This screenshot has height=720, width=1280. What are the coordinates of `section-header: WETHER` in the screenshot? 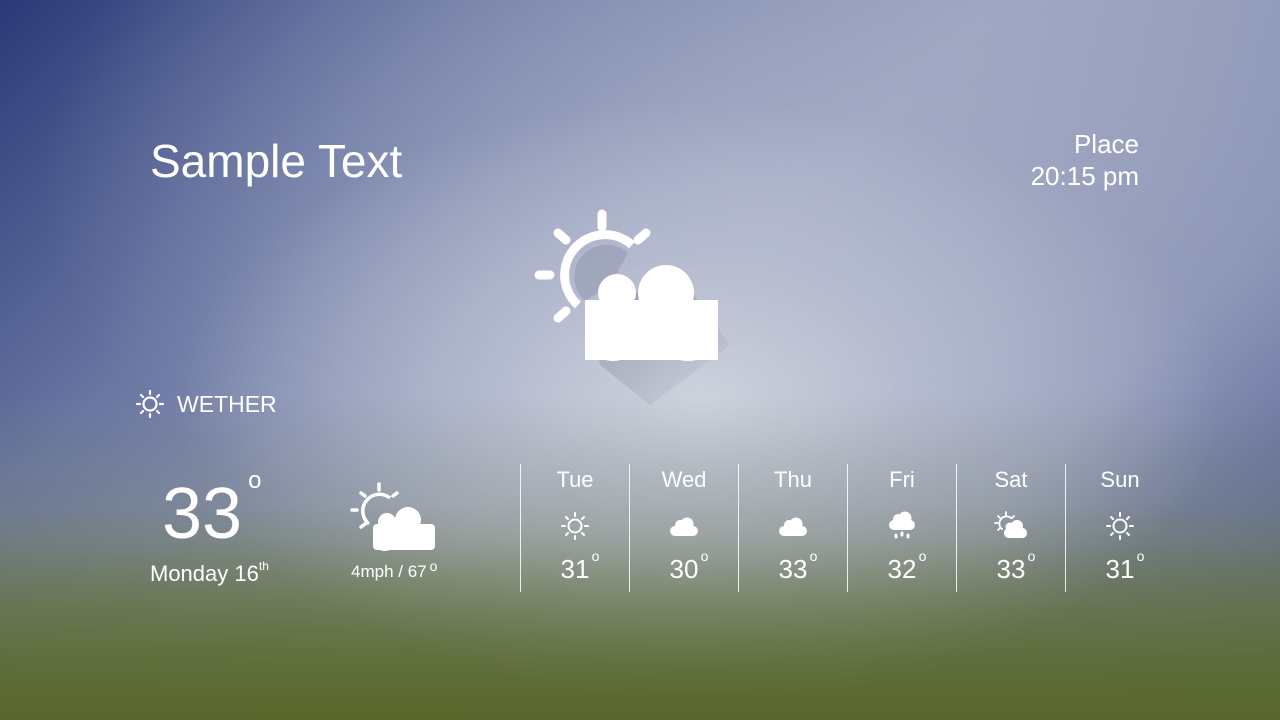 It's located at (206, 404).